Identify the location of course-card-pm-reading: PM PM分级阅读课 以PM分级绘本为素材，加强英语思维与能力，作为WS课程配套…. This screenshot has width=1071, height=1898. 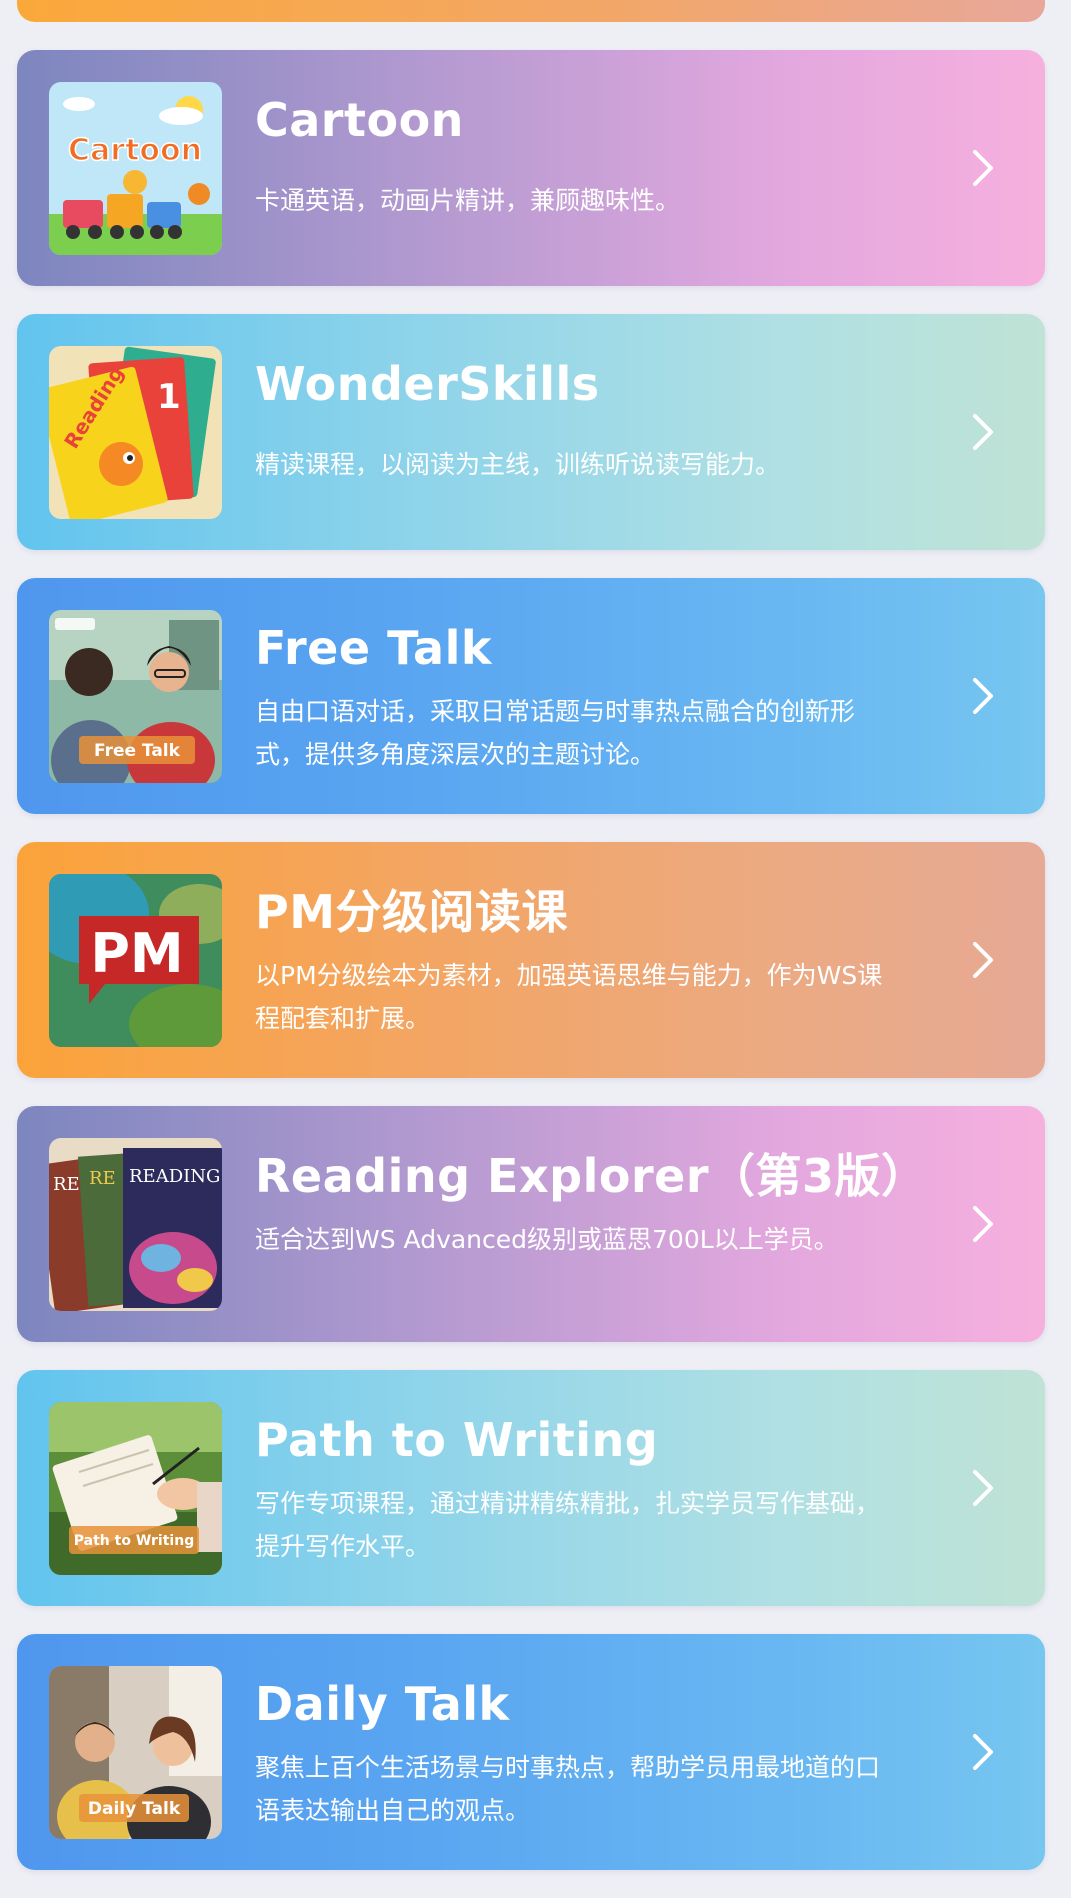
(531, 960).